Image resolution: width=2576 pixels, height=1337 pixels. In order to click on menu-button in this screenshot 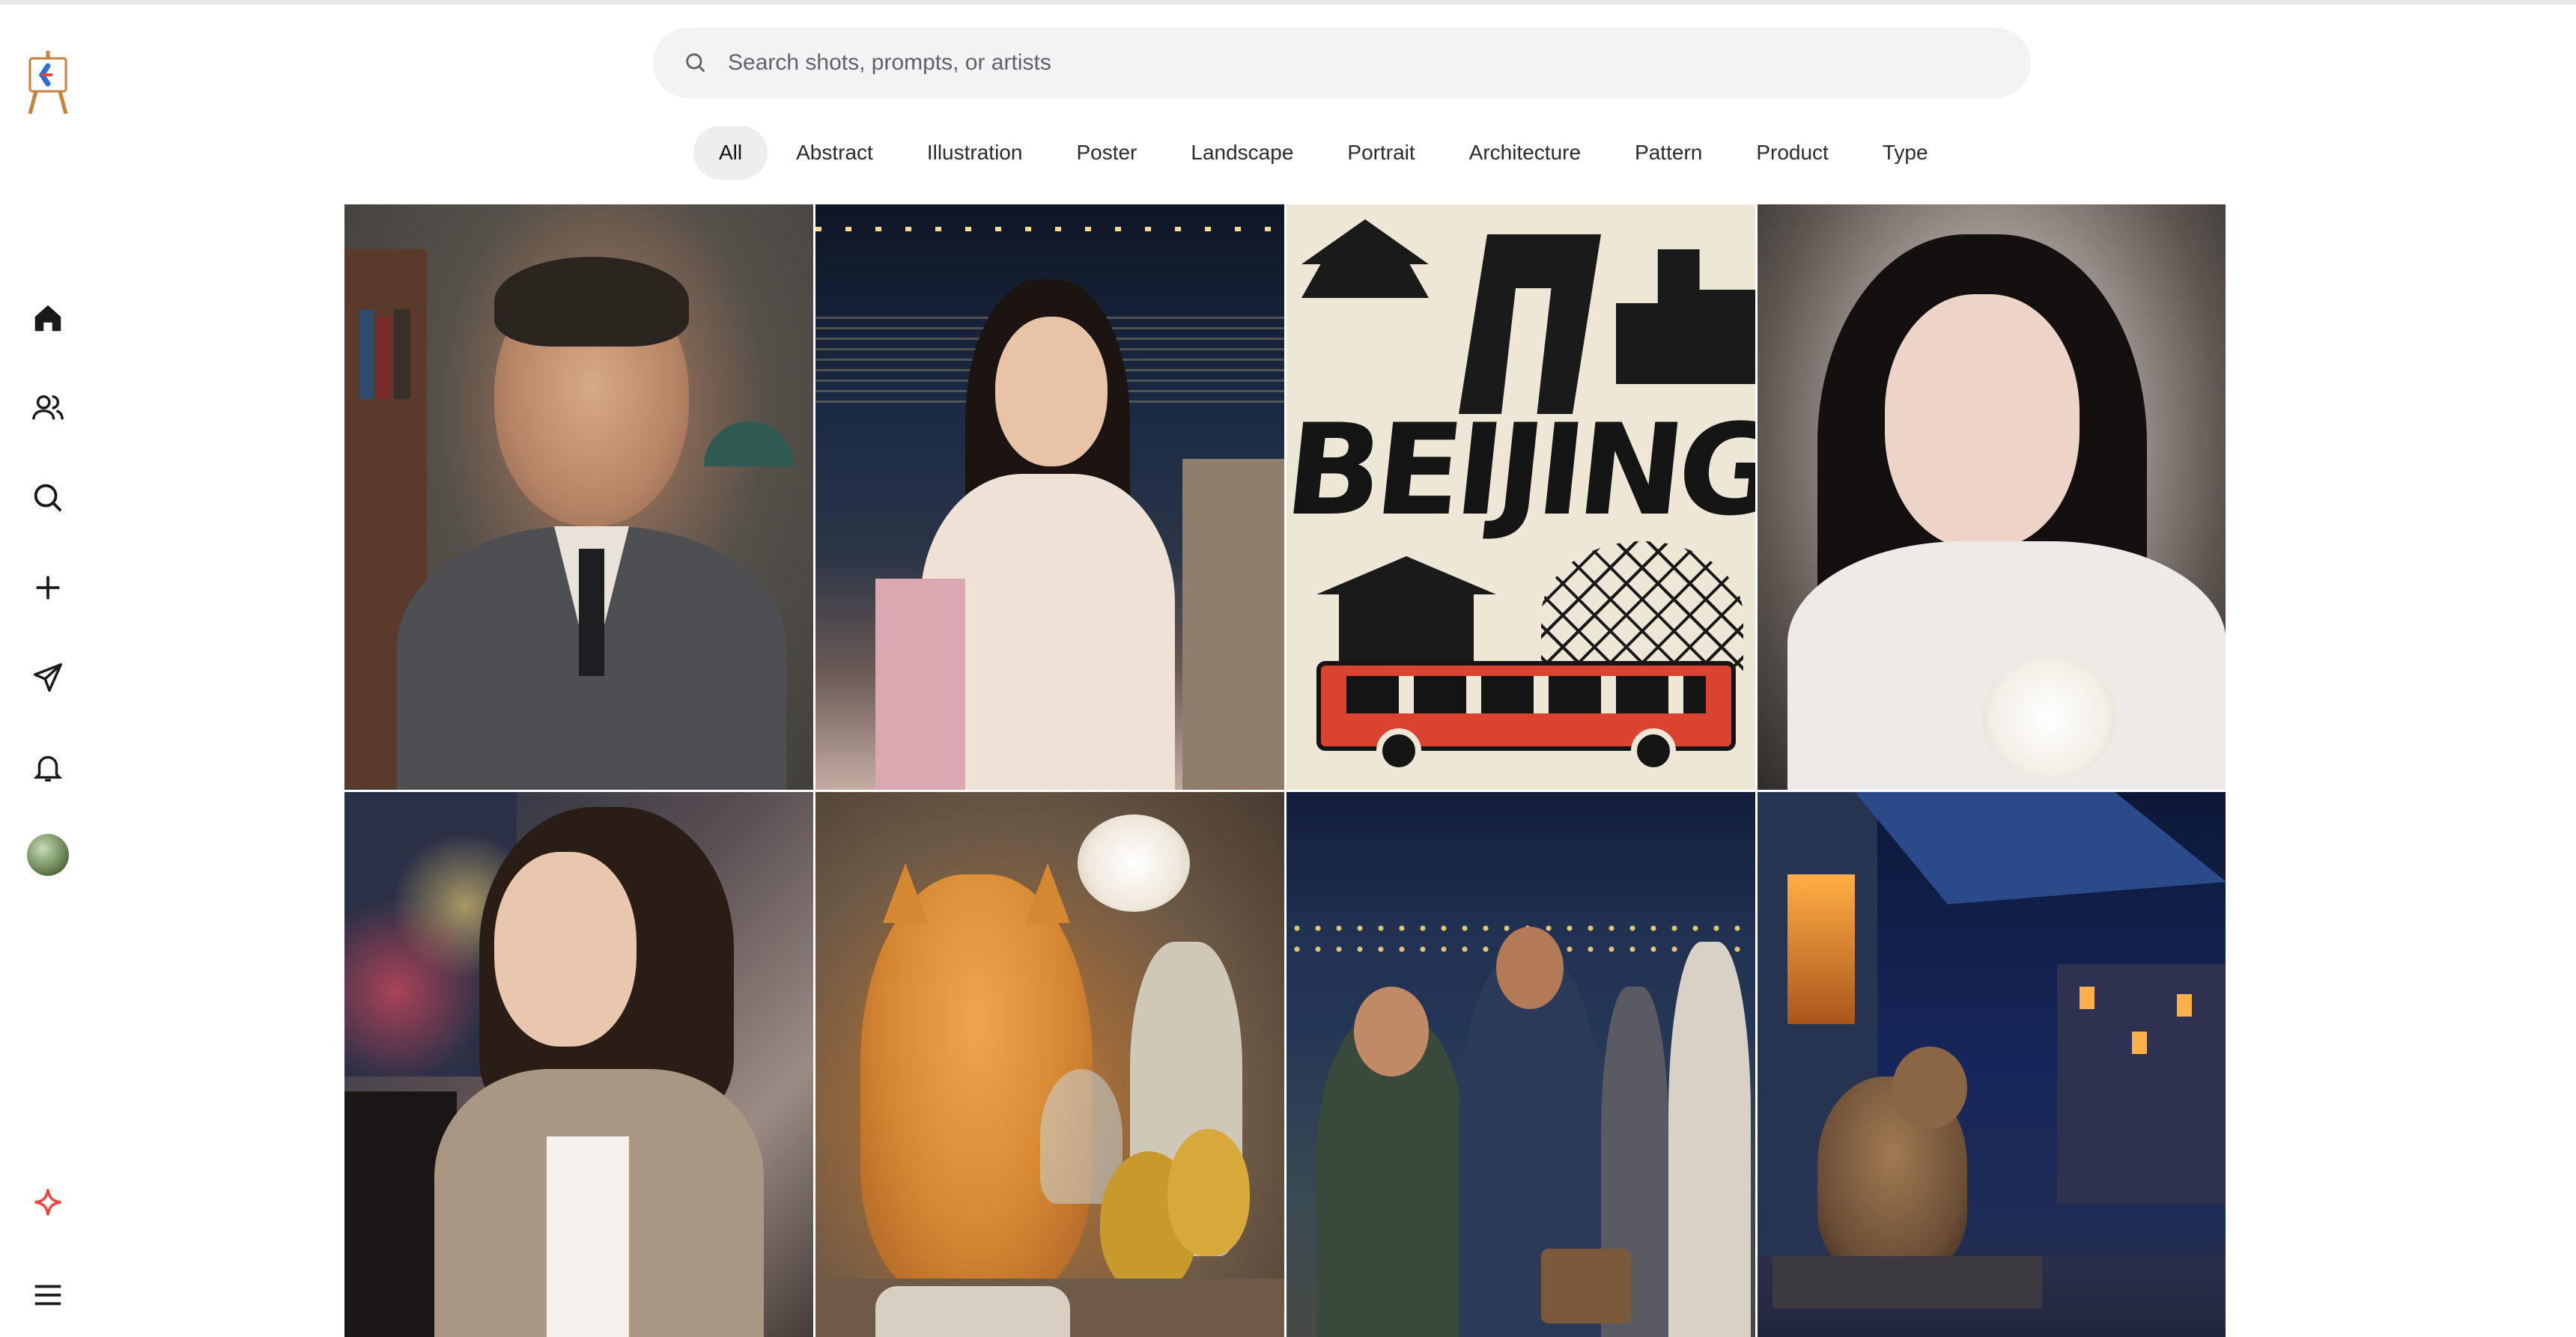, I will do `click(48, 1295)`.